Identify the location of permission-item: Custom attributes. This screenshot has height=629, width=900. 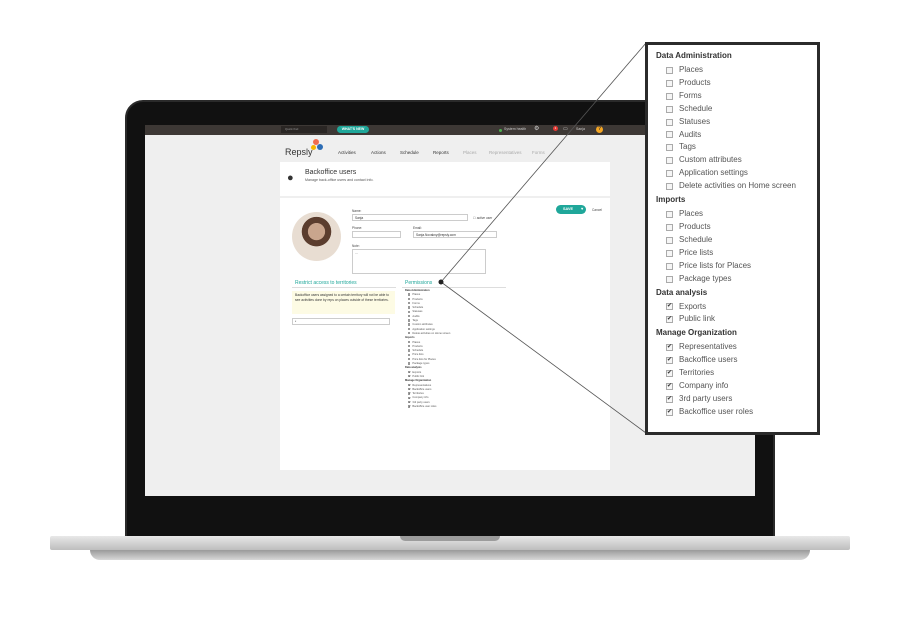
(732, 160).